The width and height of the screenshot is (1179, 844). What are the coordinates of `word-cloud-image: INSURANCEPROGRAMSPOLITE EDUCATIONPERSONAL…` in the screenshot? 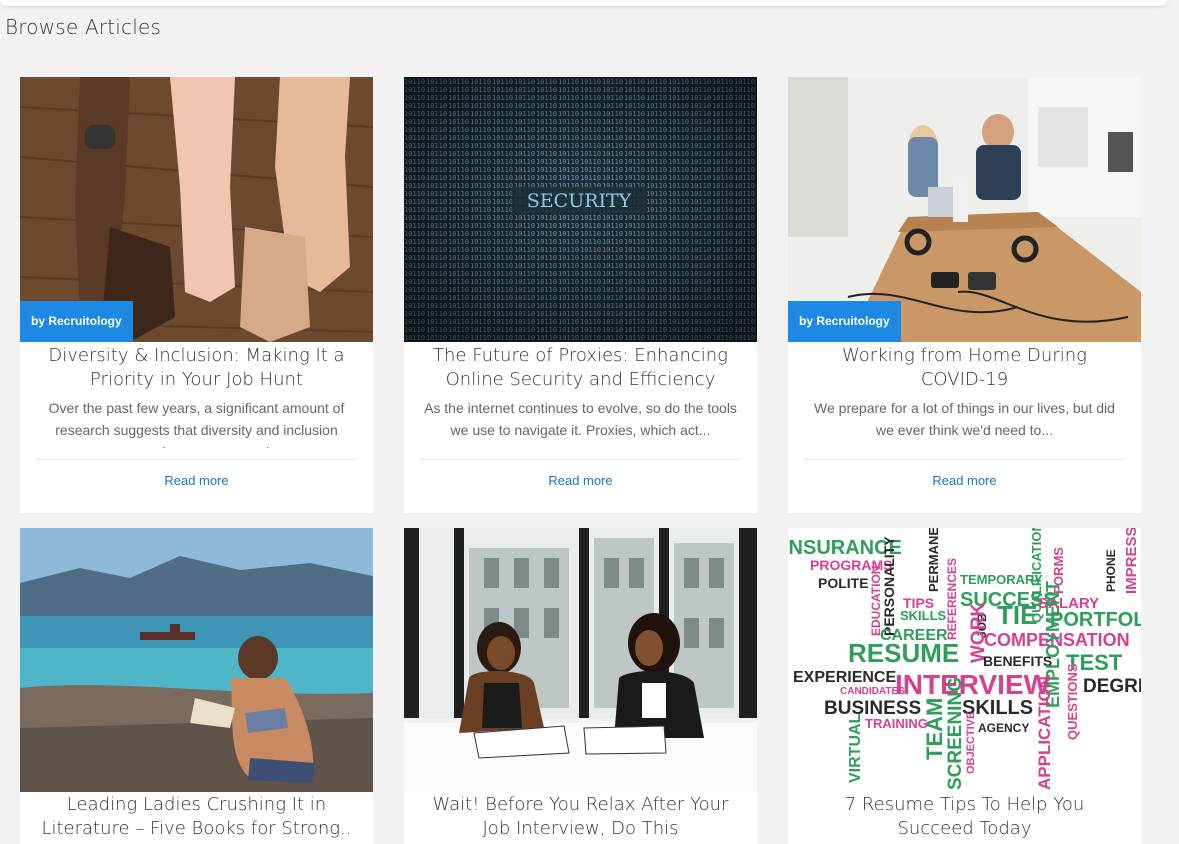 It's located at (964, 660).